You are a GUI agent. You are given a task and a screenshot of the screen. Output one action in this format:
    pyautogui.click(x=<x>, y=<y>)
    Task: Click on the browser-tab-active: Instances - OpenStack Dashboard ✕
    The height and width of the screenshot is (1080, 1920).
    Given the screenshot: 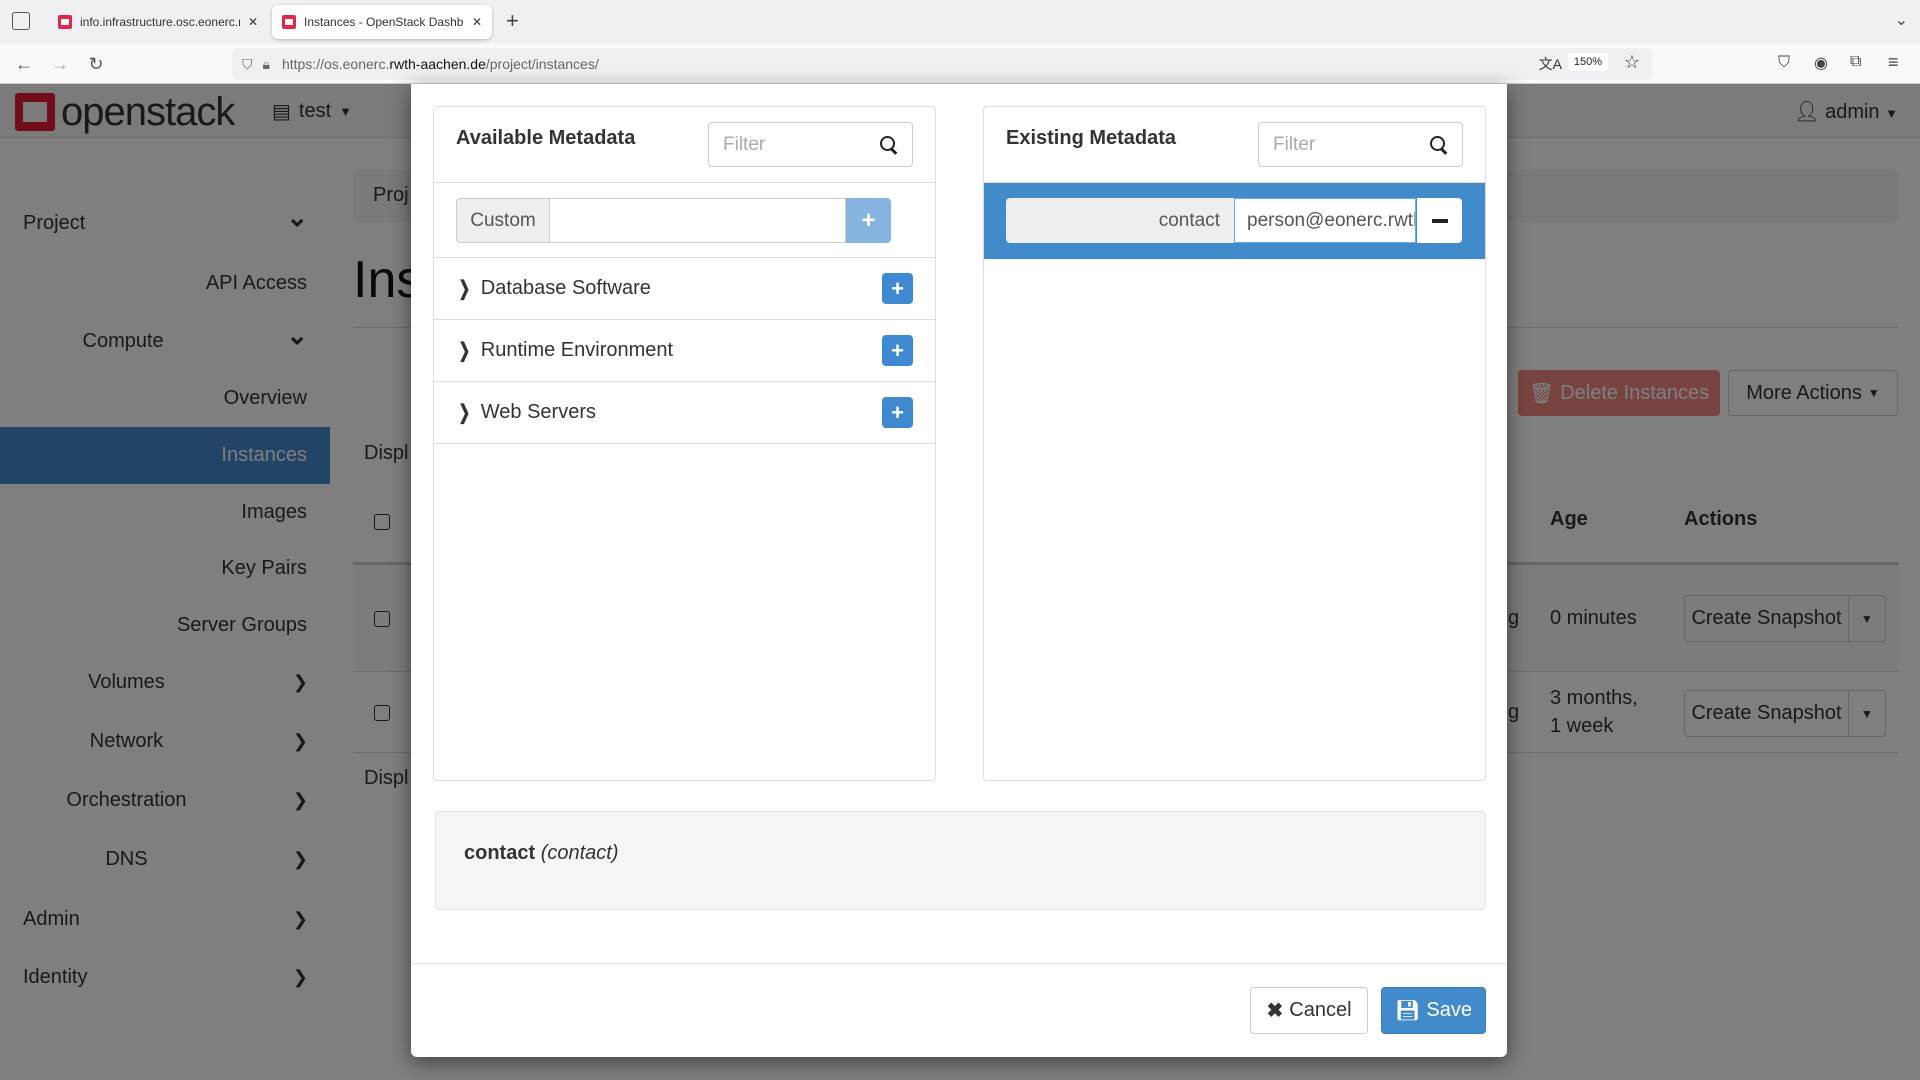 What is the action you would take?
    pyautogui.click(x=382, y=22)
    